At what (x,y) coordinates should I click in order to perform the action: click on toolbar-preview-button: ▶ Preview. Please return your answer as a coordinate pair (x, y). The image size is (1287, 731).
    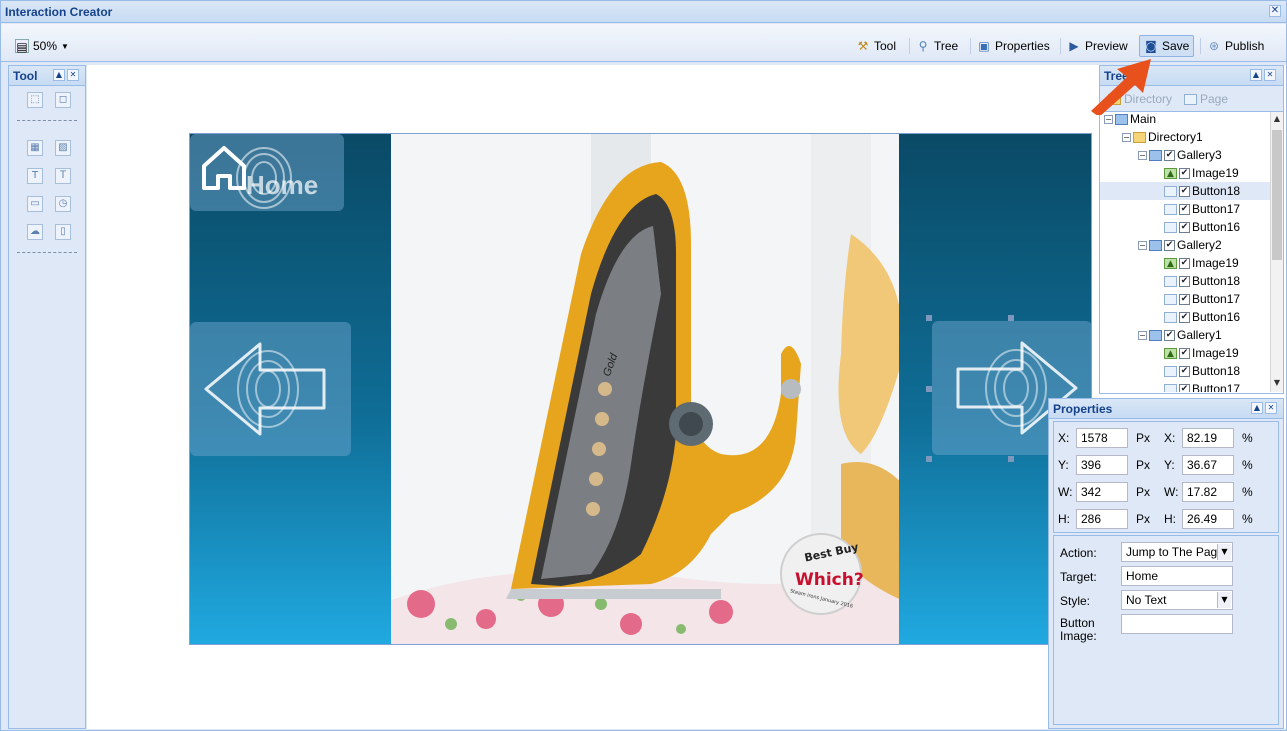
    Looking at the image, I should click on (1097, 46).